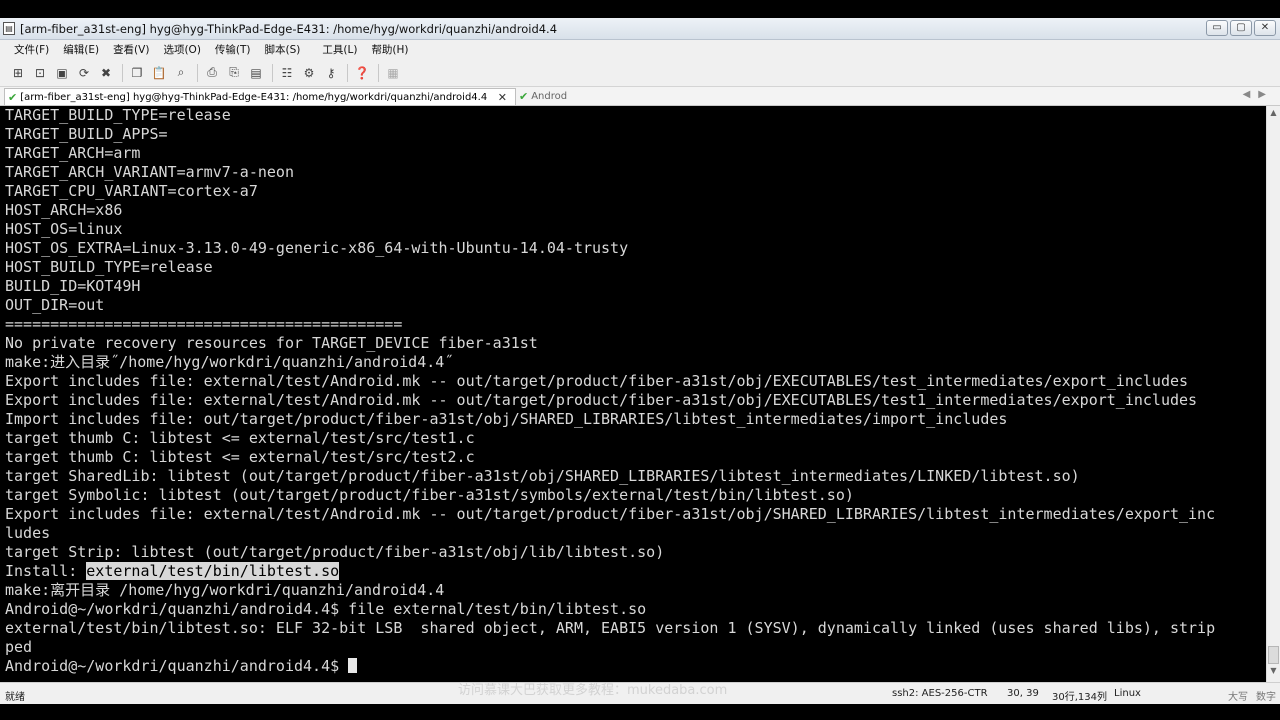  What do you see at coordinates (1273, 394) in the screenshot?
I see `vertical-scrollbar: ▲ ▼` at bounding box center [1273, 394].